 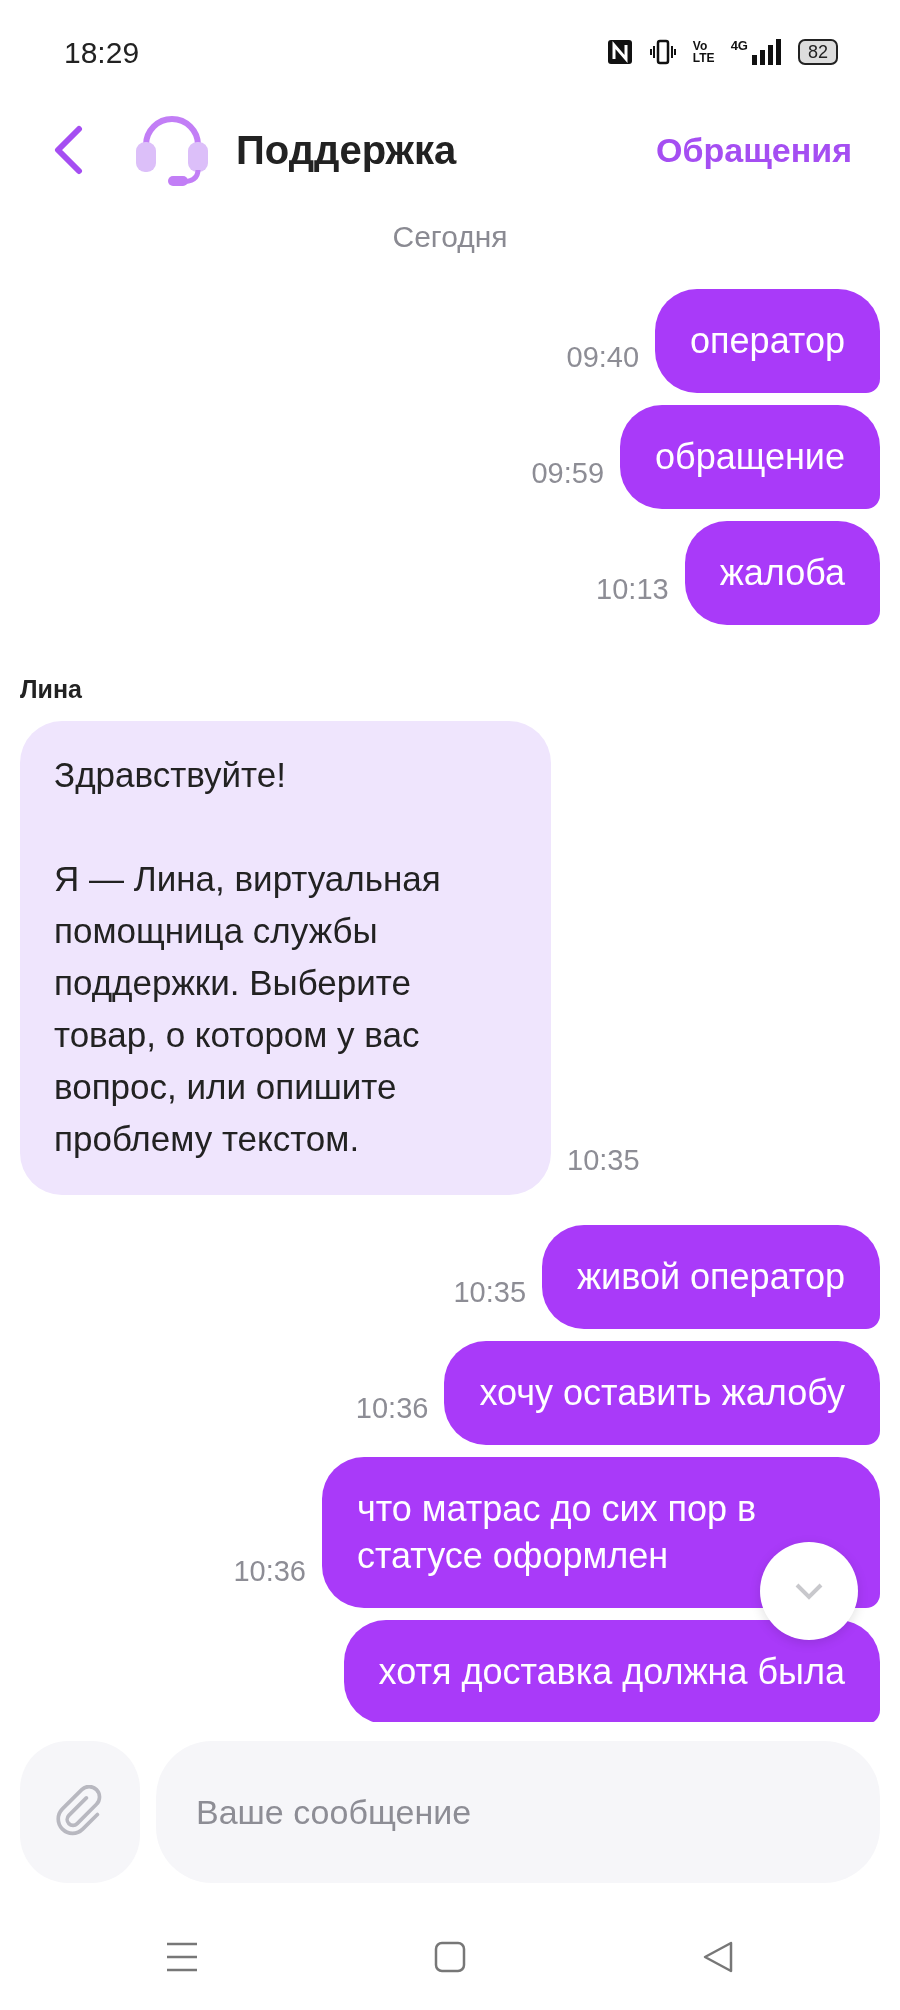 What do you see at coordinates (51, 689) in the screenshot?
I see `sender-name: Лина` at bounding box center [51, 689].